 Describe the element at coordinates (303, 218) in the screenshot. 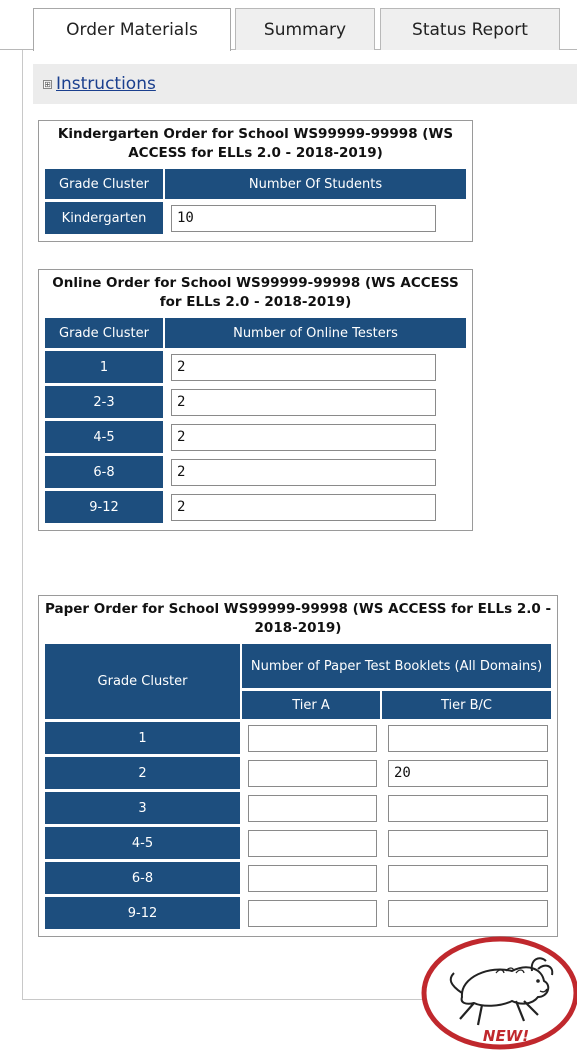

I see `students-input` at that location.